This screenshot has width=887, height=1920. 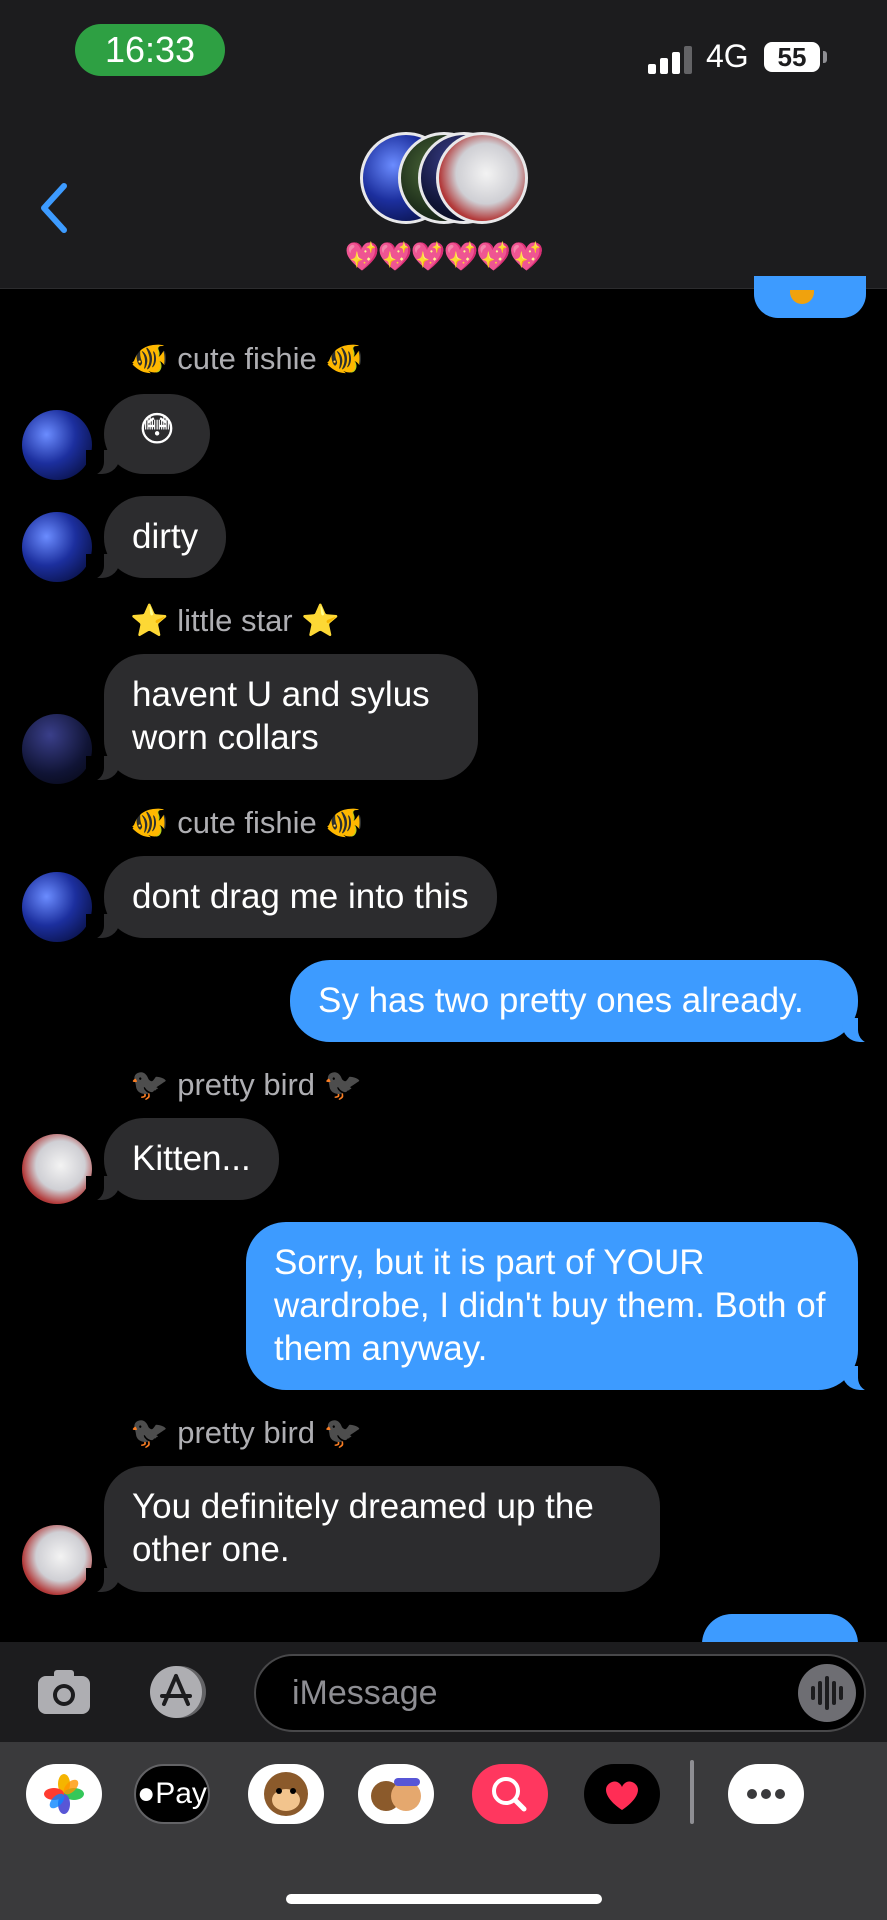 I want to click on audio-message-icon, so click(x=827, y=1693).